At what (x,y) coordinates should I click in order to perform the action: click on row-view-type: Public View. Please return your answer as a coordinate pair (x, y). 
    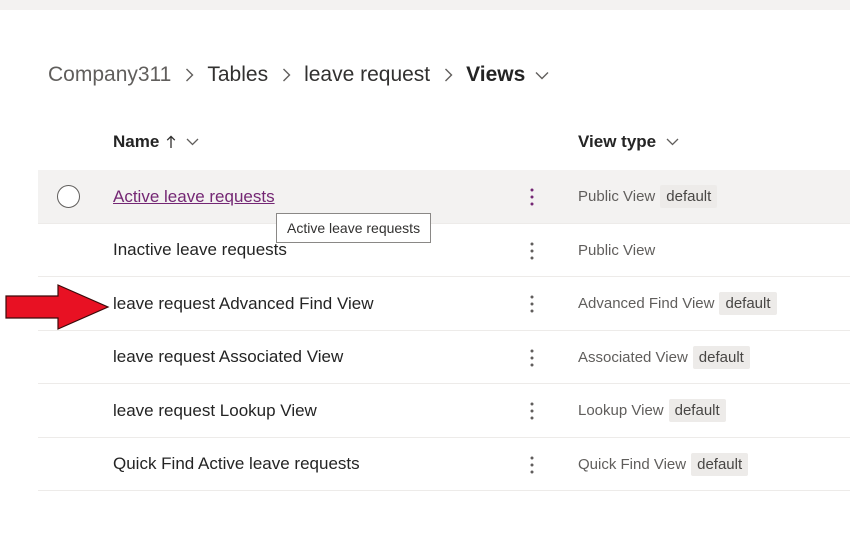
    Looking at the image, I should click on (616, 250).